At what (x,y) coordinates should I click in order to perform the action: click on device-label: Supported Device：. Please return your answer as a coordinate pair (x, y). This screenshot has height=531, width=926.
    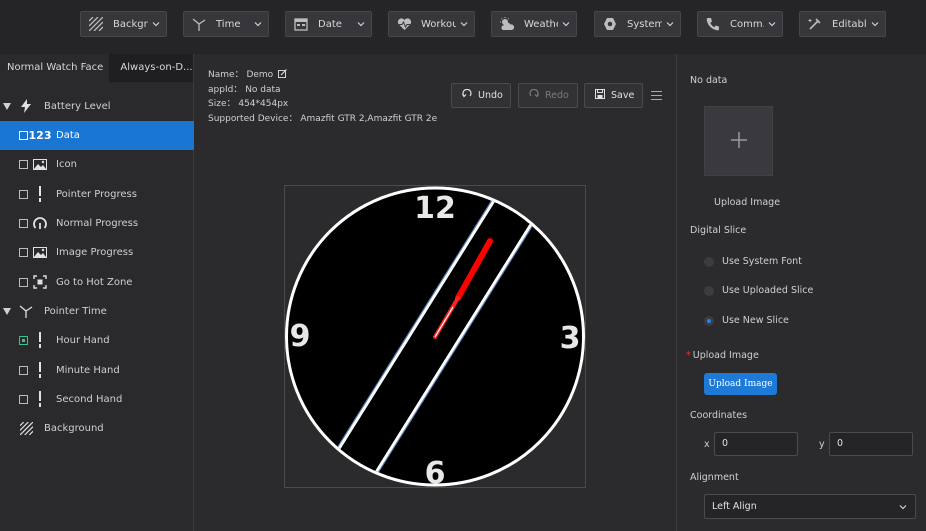
    Looking at the image, I should click on (253, 119).